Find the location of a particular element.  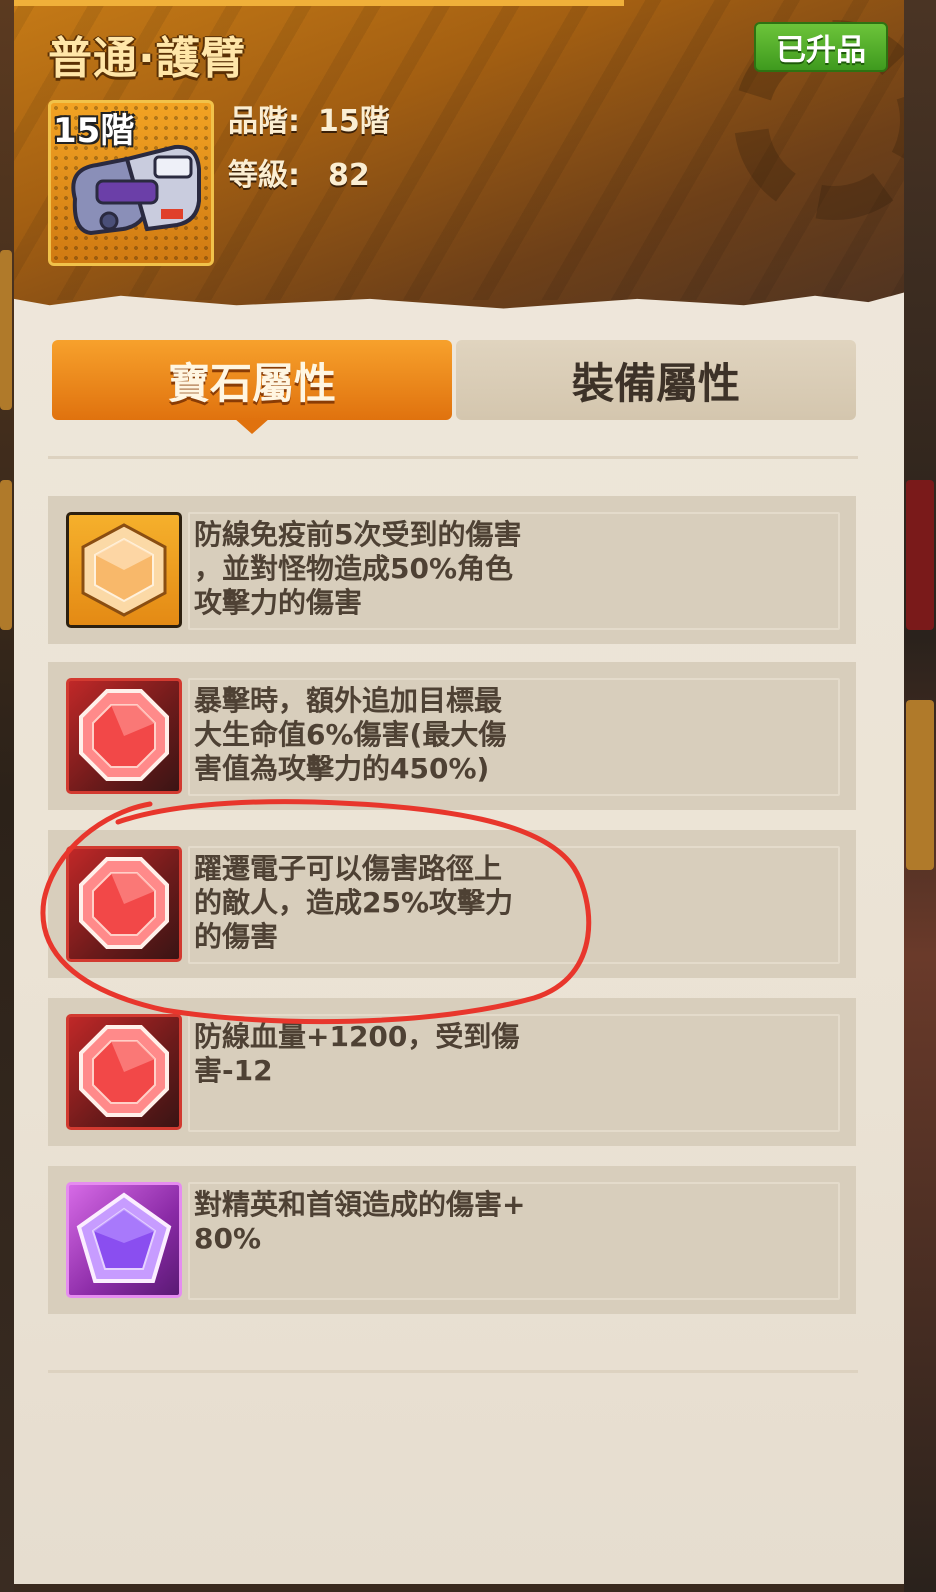

tab-gem-attributes: 寶石屬性 is located at coordinates (252, 380).